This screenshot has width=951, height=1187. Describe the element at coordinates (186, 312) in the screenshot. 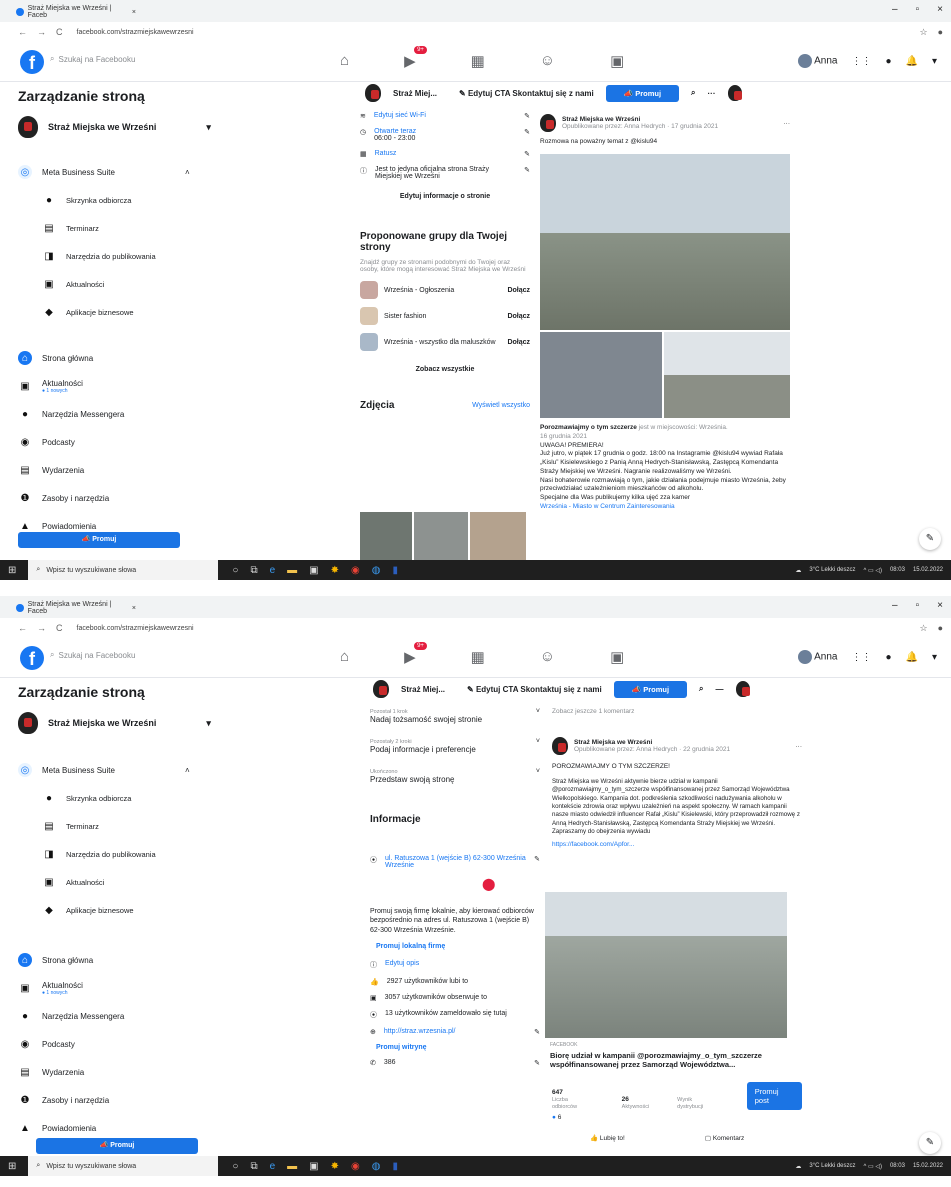

I see `sidebar-item-apps: ◆ Aplikacje biznesowe` at that location.